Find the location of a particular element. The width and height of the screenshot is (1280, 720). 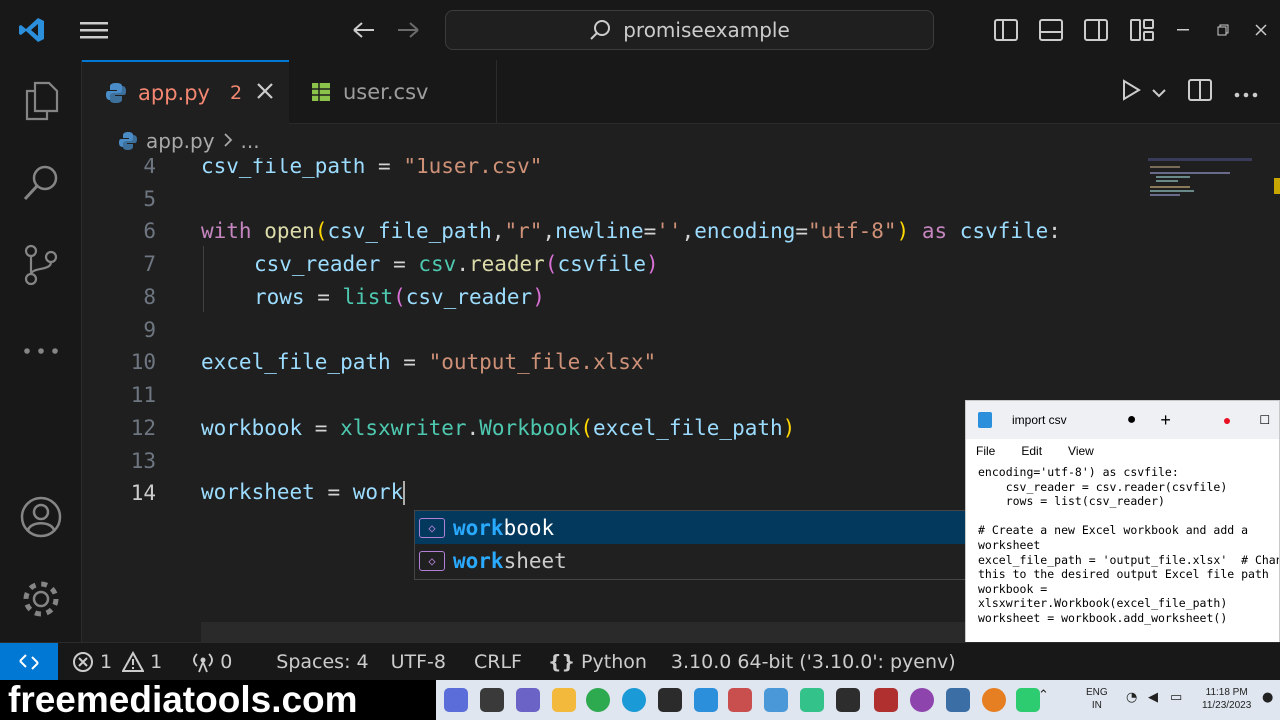

maximize-icon: ☐ is located at coordinates (1264, 420).